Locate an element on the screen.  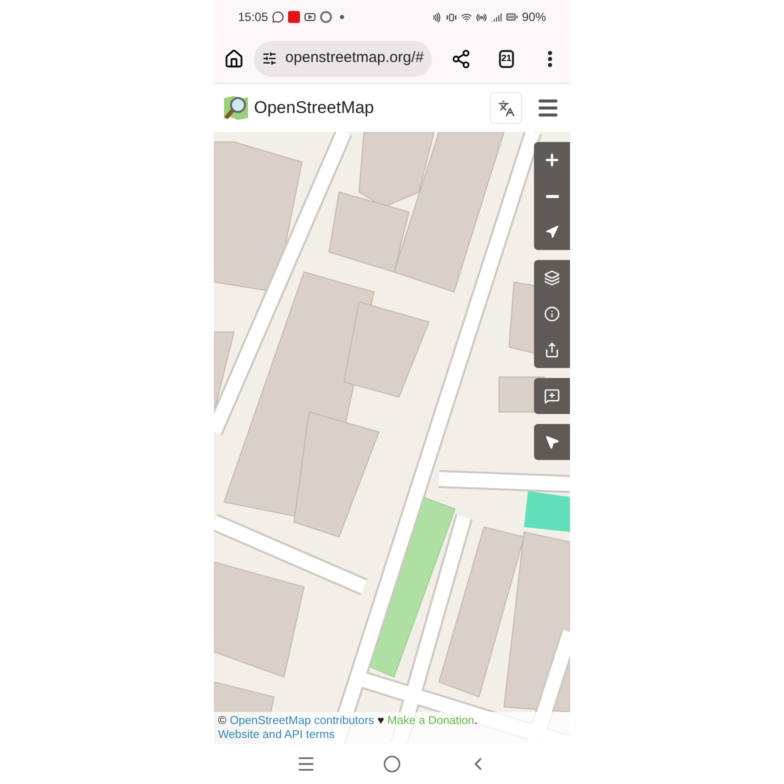
url-text: openstreetmap.org/# is located at coordinates (354, 58).